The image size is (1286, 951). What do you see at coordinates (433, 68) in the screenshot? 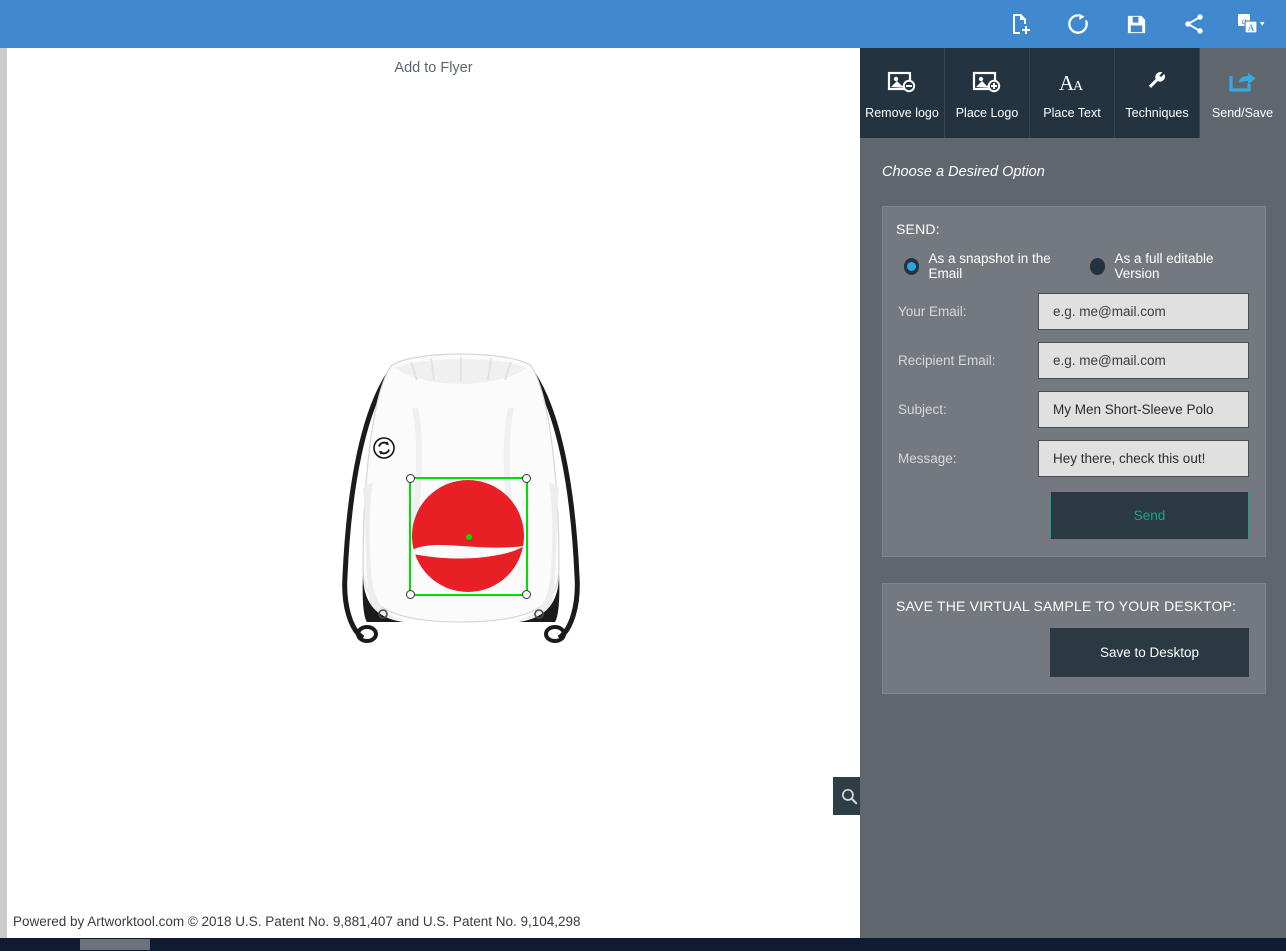
I see `add-to-flyer-label: Add to Flyer` at bounding box center [433, 68].